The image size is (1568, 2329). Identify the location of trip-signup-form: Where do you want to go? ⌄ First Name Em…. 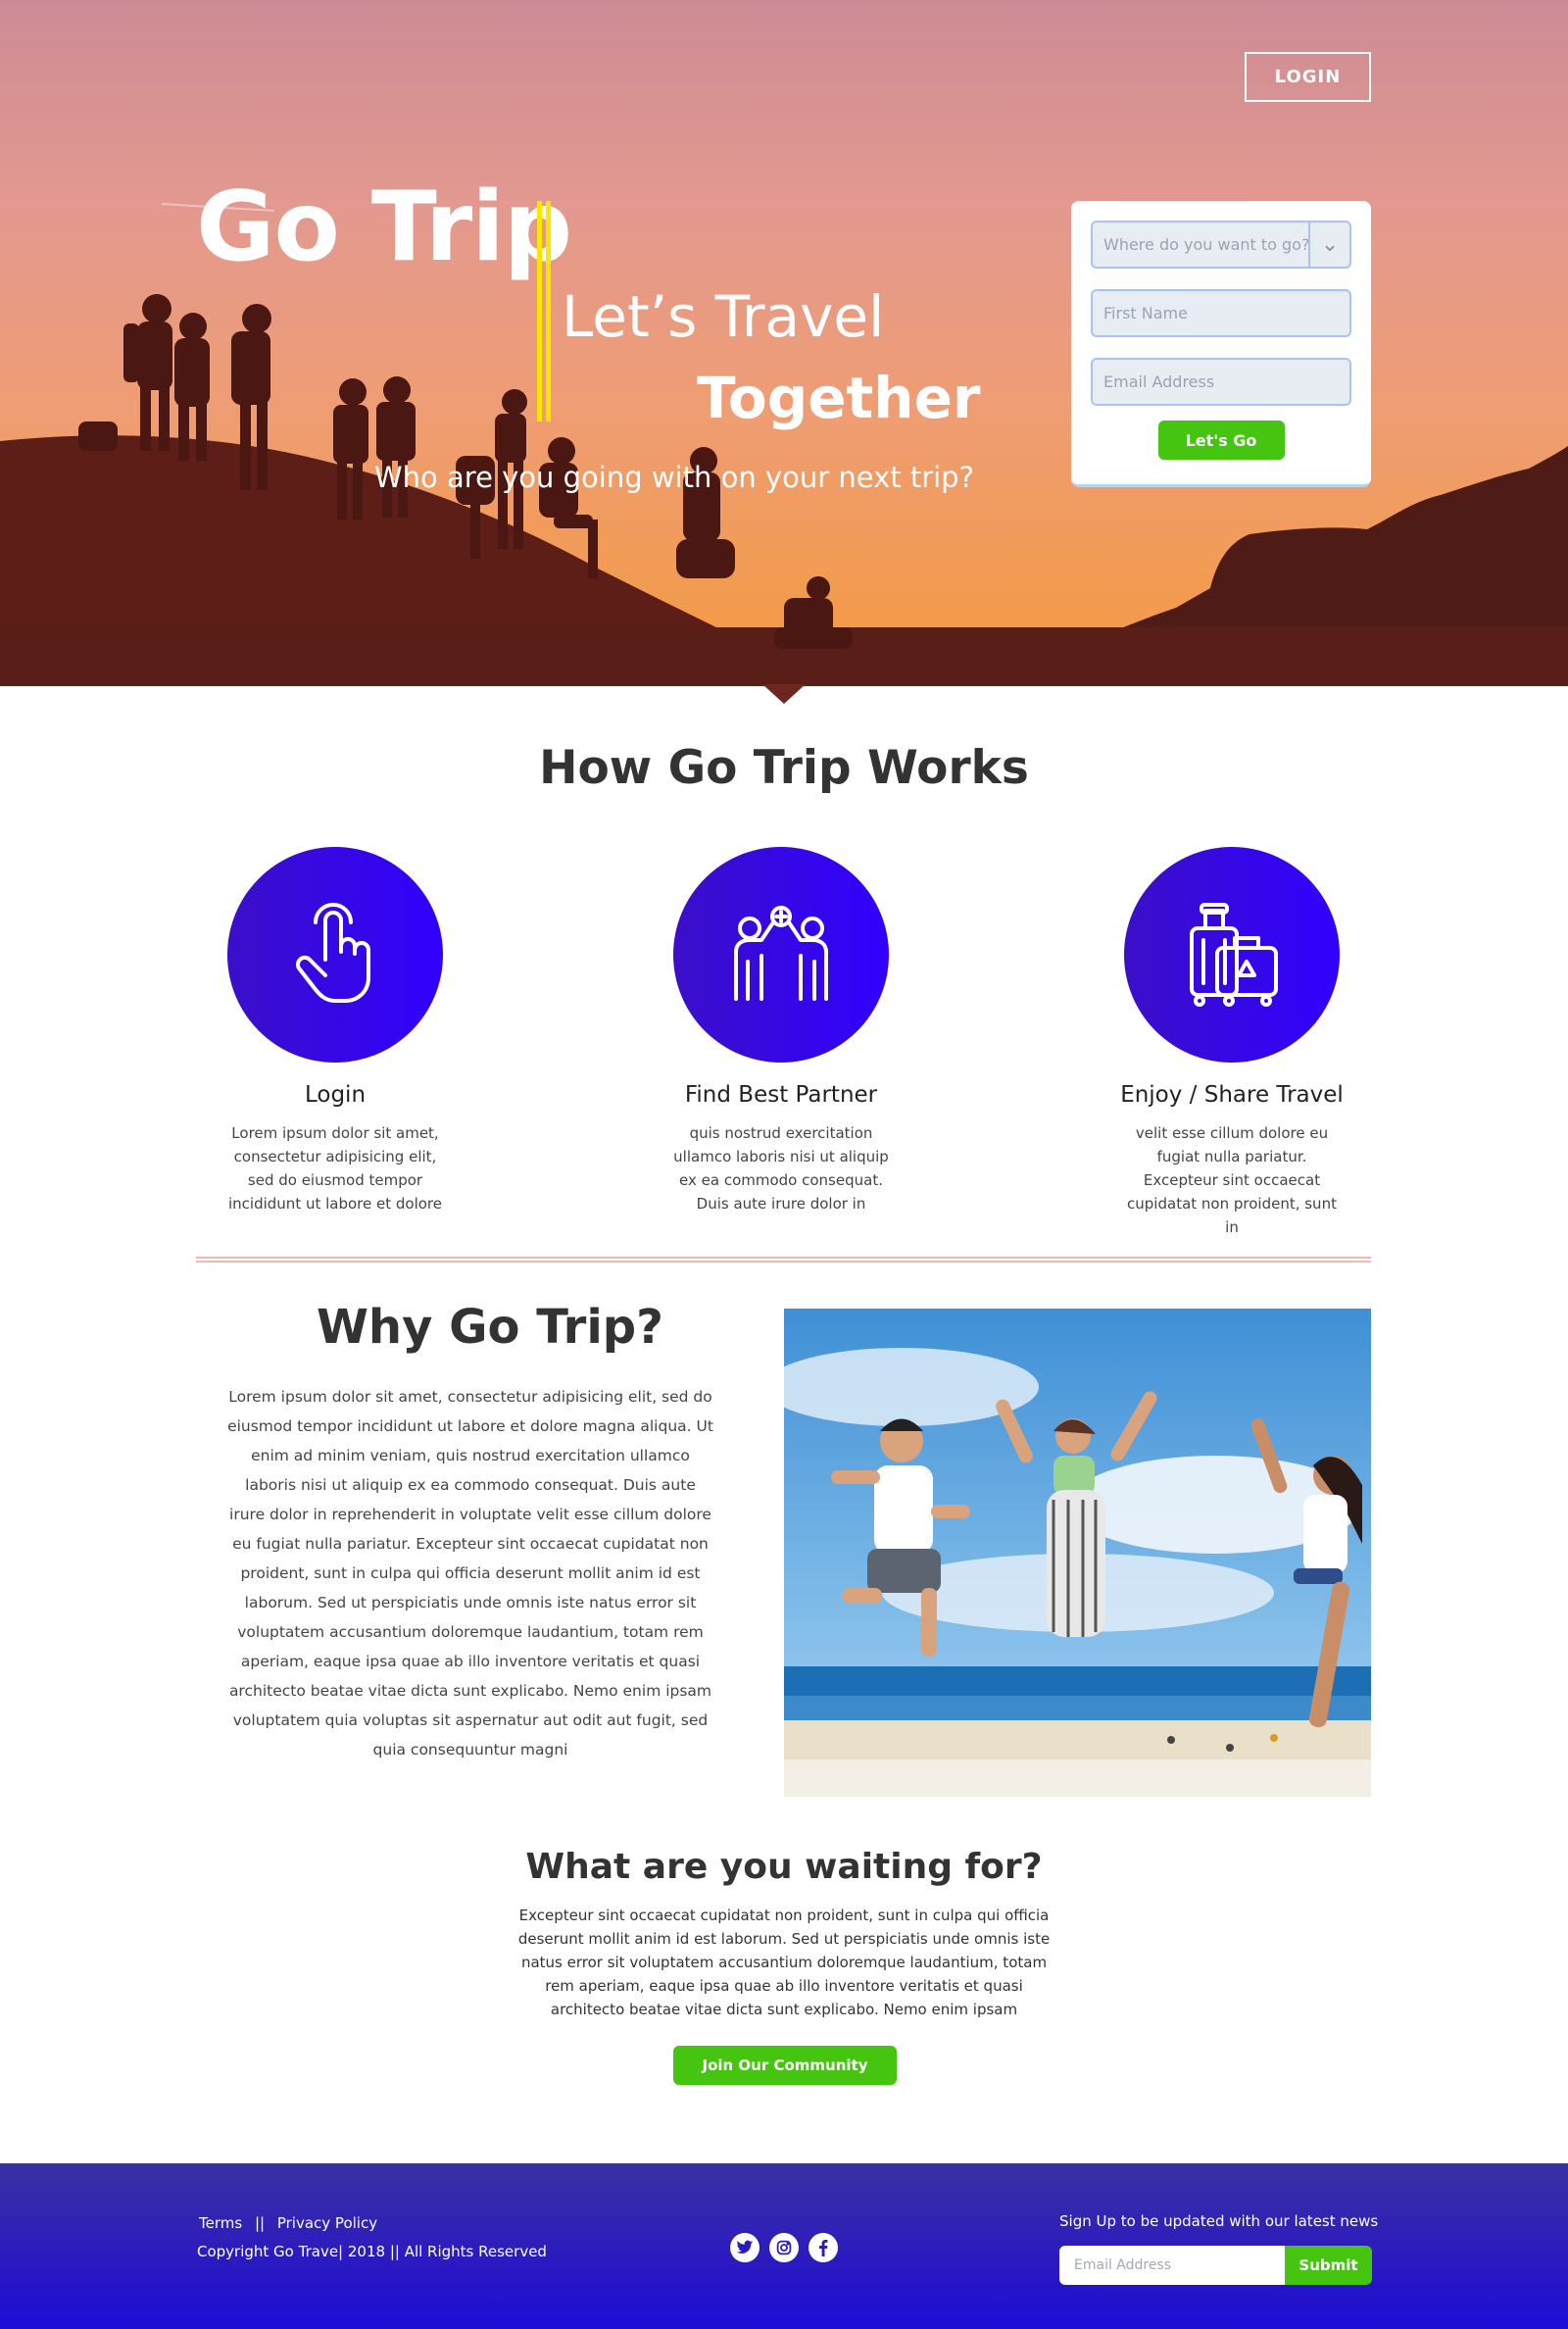
(1221, 344).